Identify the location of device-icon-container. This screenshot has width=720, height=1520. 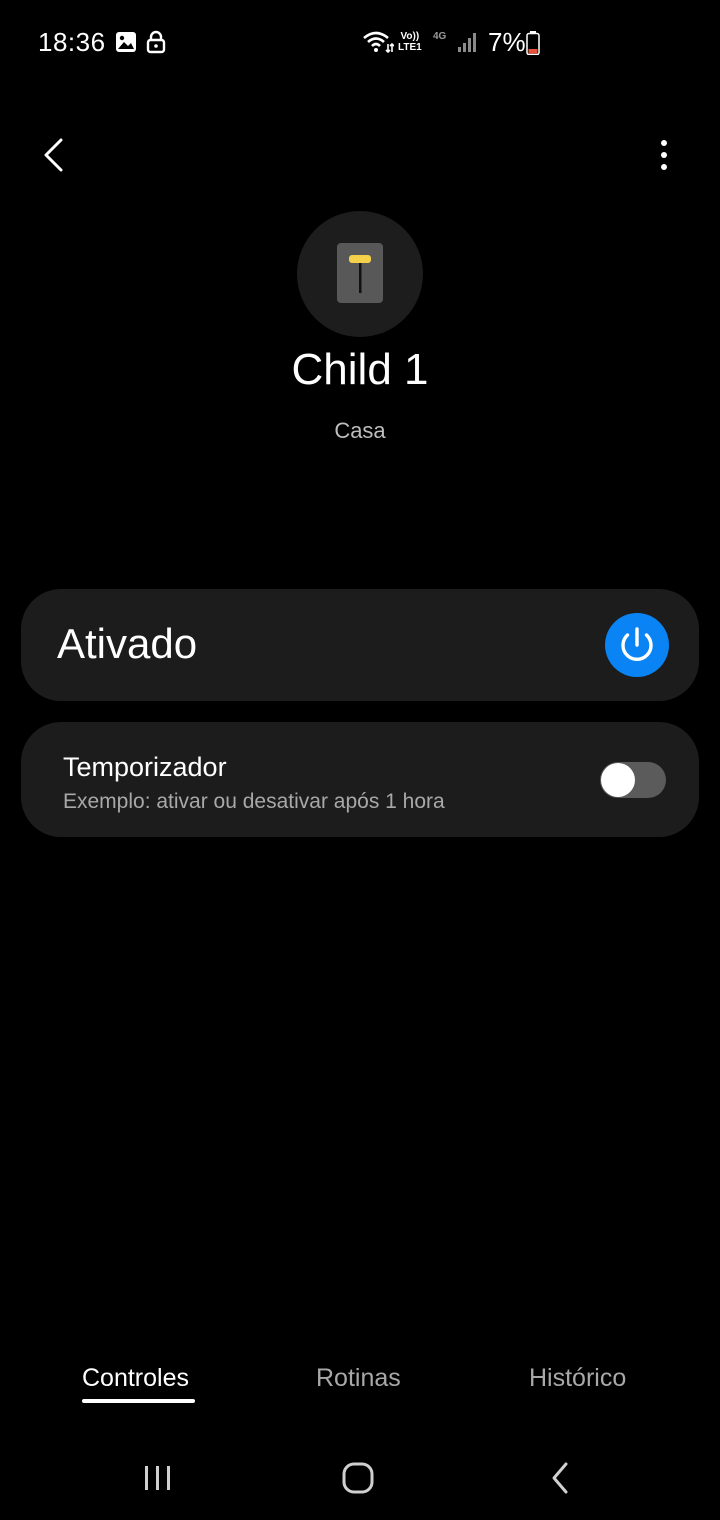
(360, 274).